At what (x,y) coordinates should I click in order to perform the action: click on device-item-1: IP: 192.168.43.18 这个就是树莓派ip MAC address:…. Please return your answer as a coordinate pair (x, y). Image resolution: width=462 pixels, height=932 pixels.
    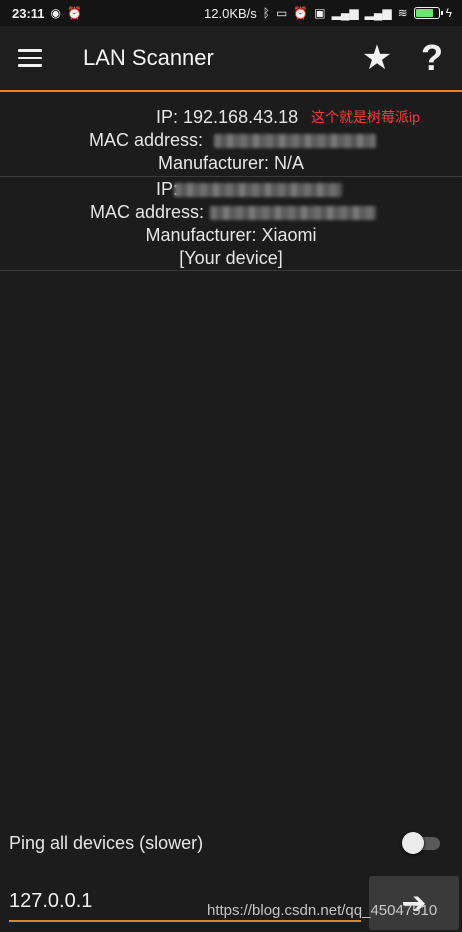
    Looking at the image, I should click on (231, 141).